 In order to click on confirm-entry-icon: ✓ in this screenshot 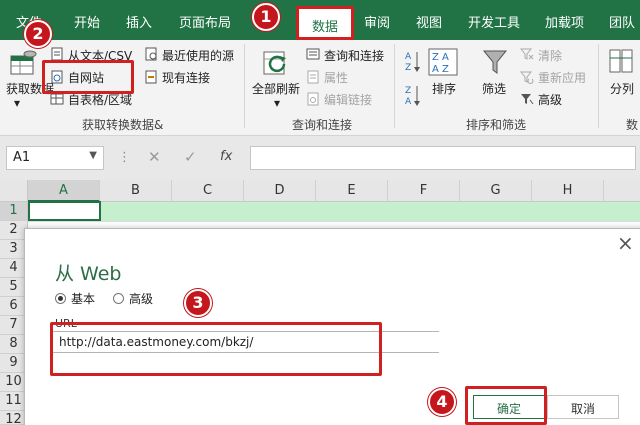, I will do `click(190, 157)`.